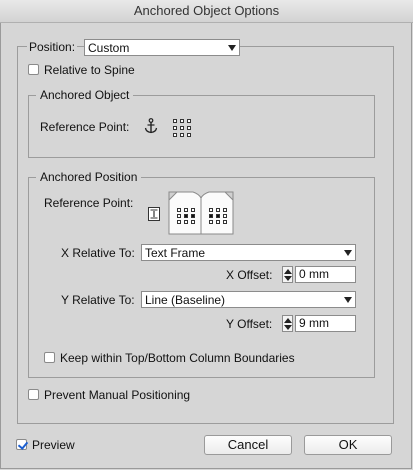 The height and width of the screenshot is (470, 413). What do you see at coordinates (193, 210) in the screenshot?
I see `ref-point-left-tr` at bounding box center [193, 210].